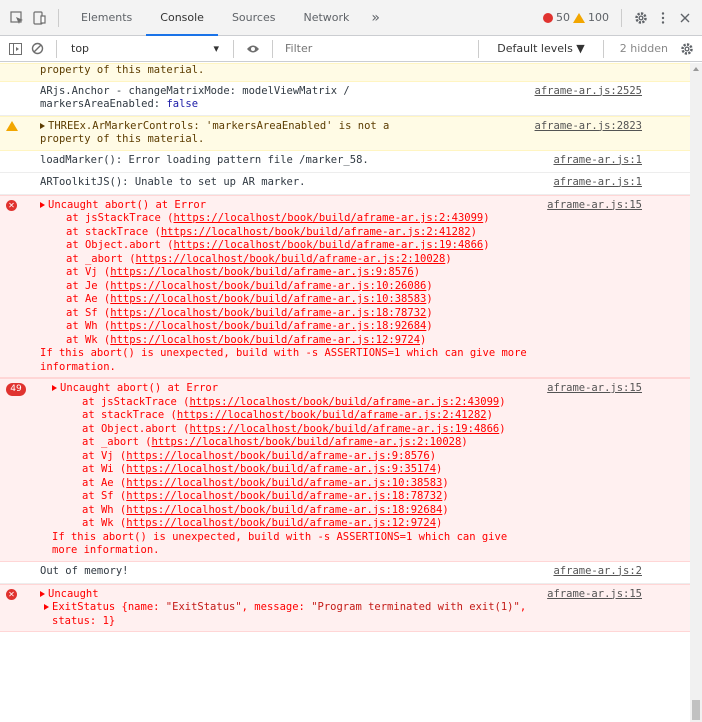  I want to click on console-toolbar: top ▾ Default levels ▼ 2 hidden, so click(351, 49).